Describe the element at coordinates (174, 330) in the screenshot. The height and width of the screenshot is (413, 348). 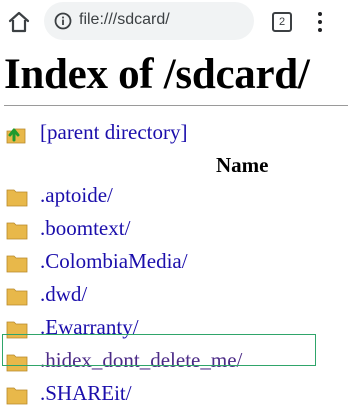
I see `list-item: .Ewarranty/` at that location.